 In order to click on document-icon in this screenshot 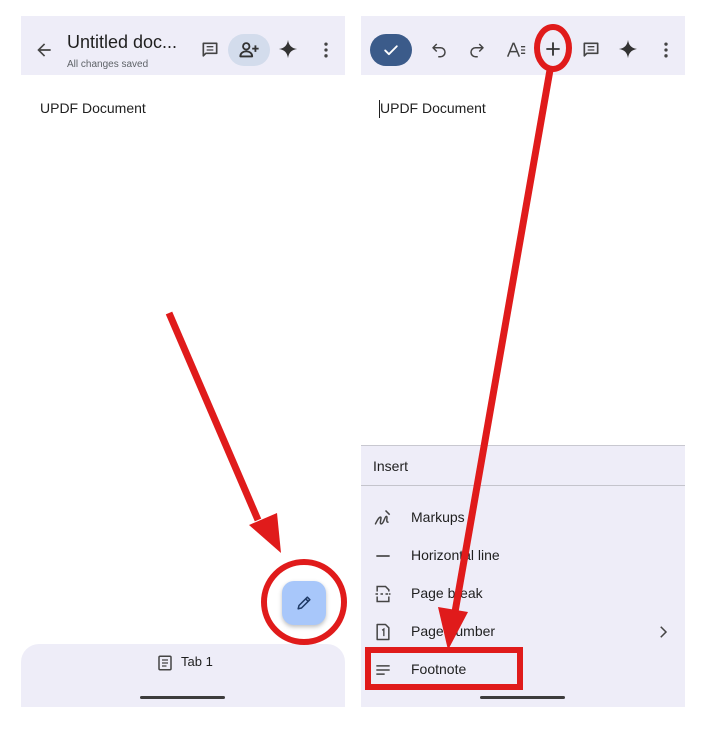, I will do `click(165, 663)`.